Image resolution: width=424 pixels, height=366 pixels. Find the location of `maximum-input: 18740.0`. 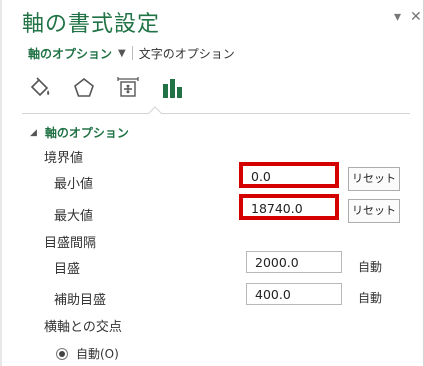

maximum-input: 18740.0 is located at coordinates (289, 207).